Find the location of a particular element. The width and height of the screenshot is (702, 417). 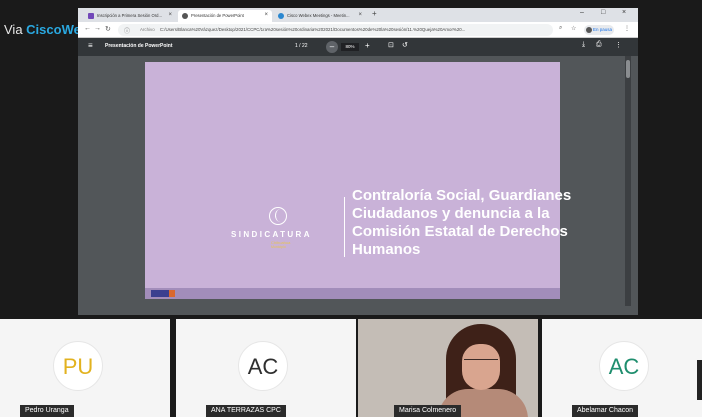

zoom-out-button: – is located at coordinates (332, 47).